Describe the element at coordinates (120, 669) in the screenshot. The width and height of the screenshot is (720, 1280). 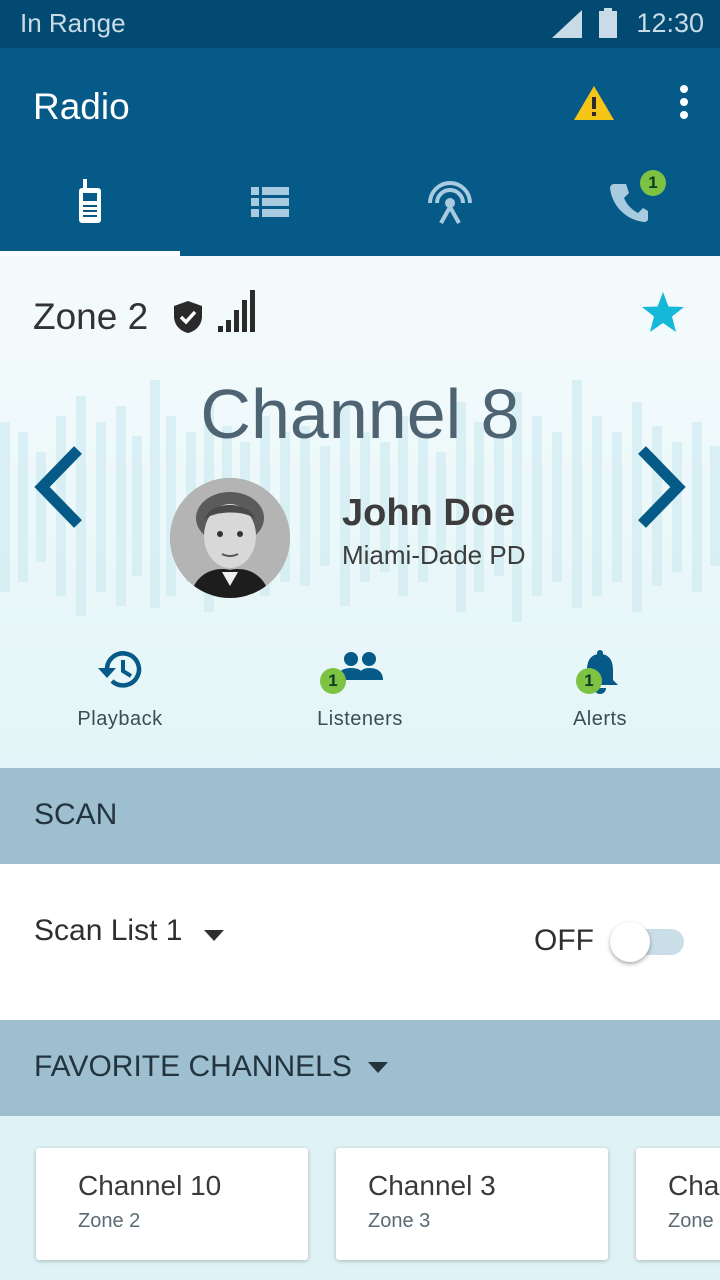
I see `history-icon` at that location.